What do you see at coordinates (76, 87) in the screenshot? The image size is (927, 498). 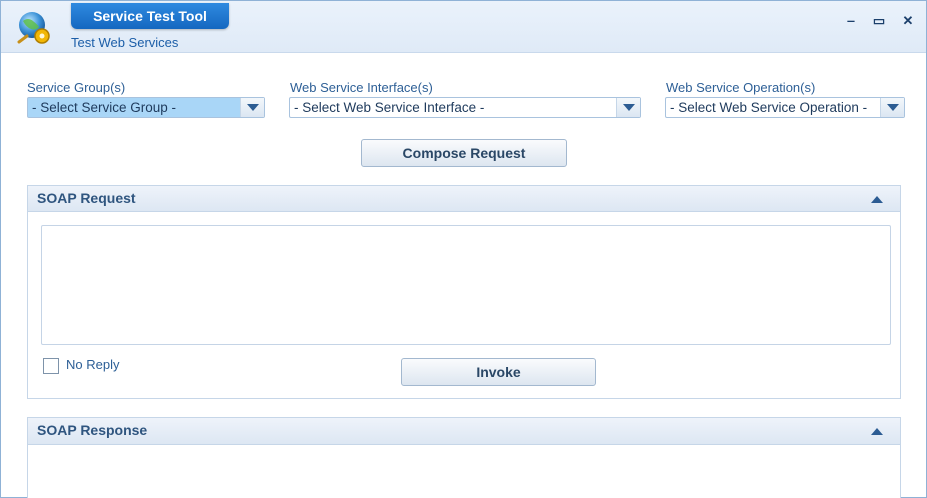 I see `service-group-label: Service Group(s)` at bounding box center [76, 87].